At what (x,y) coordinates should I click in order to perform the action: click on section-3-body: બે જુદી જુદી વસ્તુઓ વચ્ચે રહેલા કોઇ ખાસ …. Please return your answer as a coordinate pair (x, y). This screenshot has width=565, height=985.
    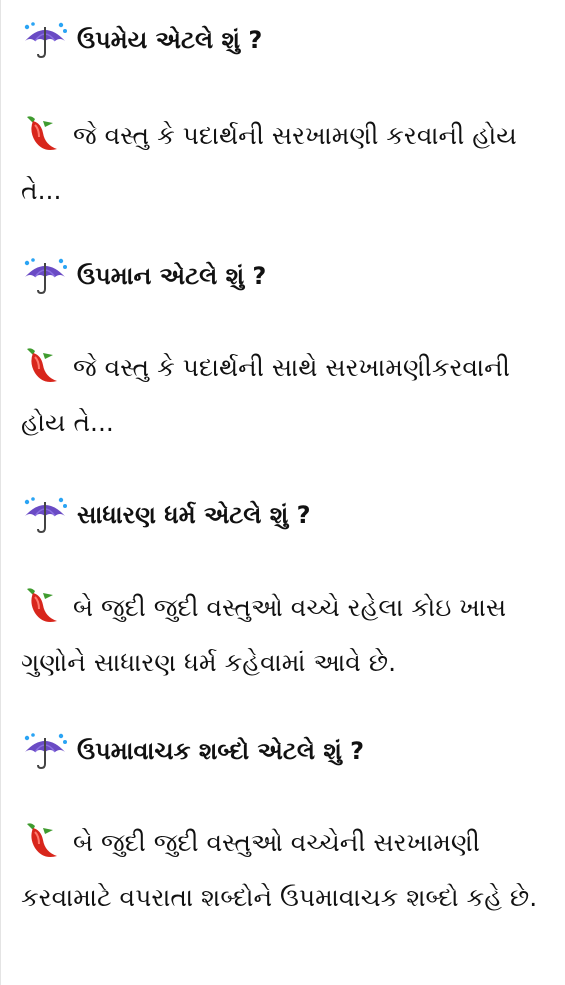
    Looking at the image, I should click on (287, 635).